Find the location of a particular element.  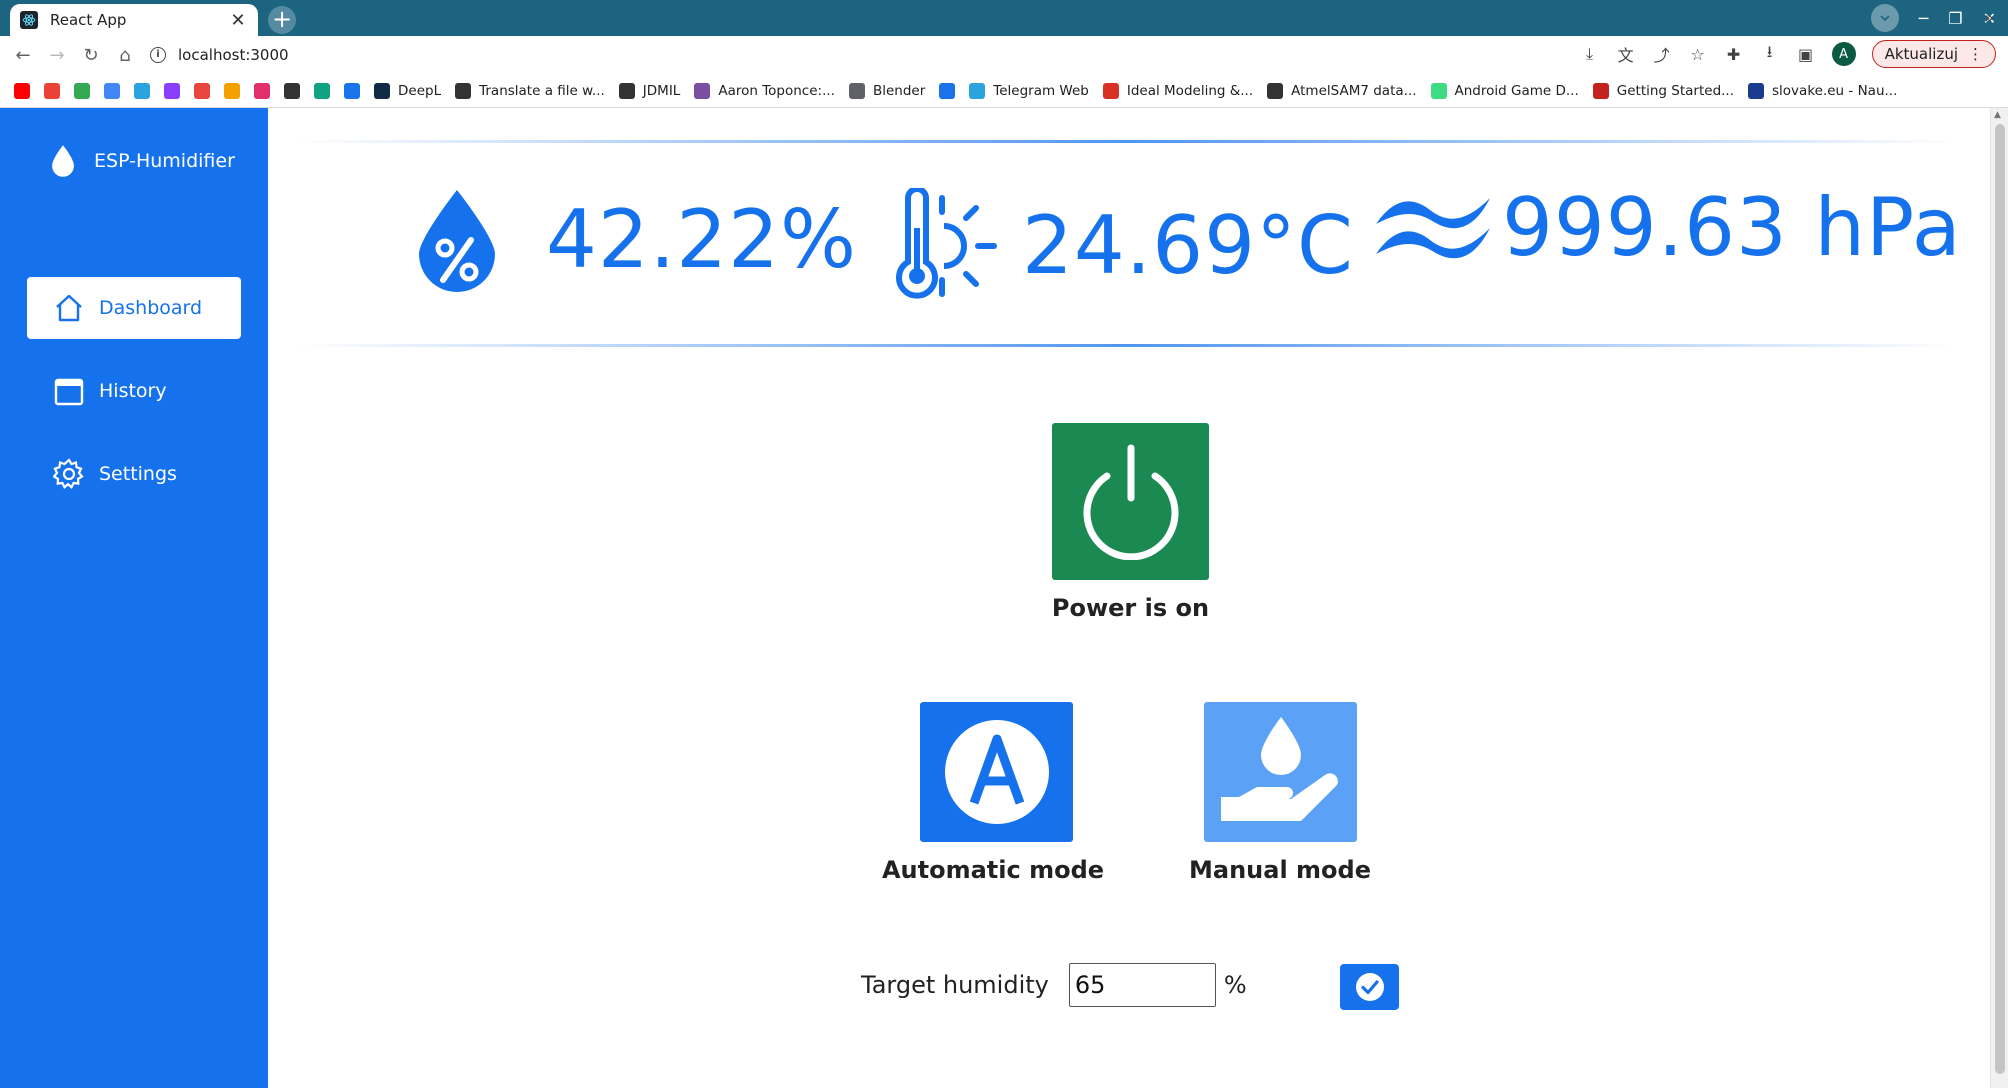

back-icon: ← is located at coordinates (23, 55).